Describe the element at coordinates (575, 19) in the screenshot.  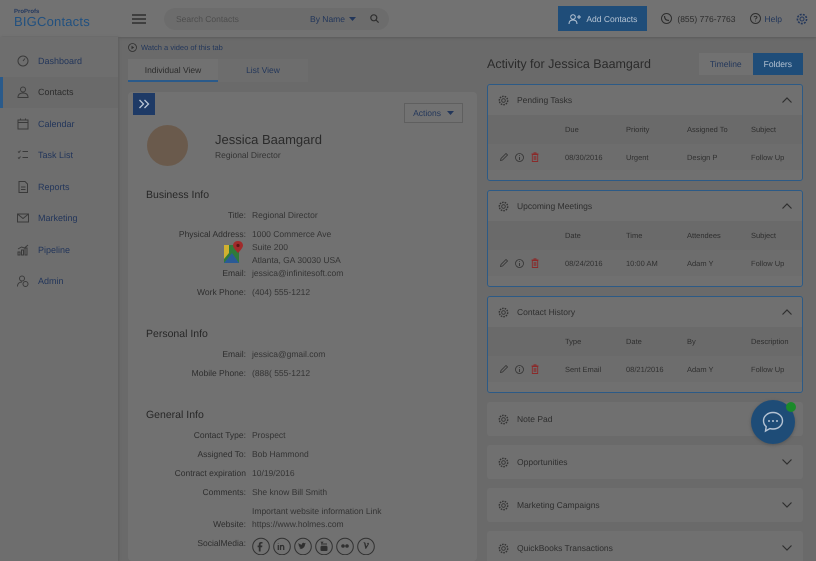
I see `add-person-icon` at that location.